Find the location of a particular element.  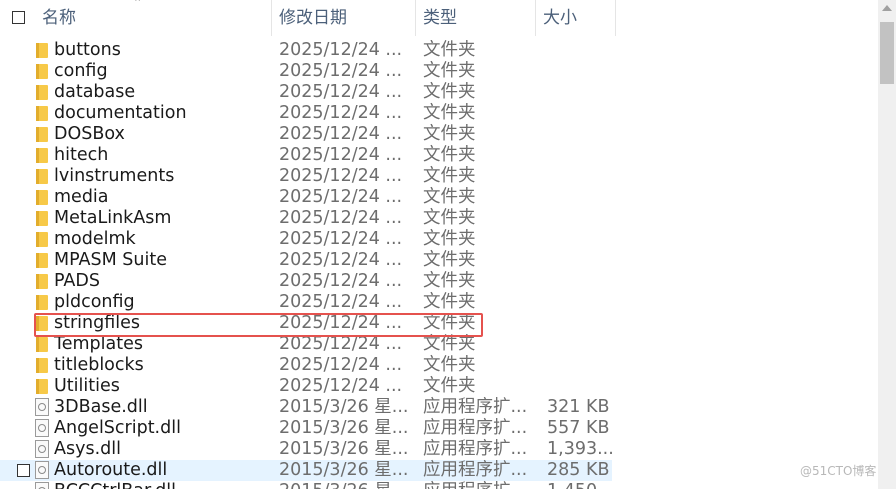

column-header-modified: 修改日期 is located at coordinates (343, 18).